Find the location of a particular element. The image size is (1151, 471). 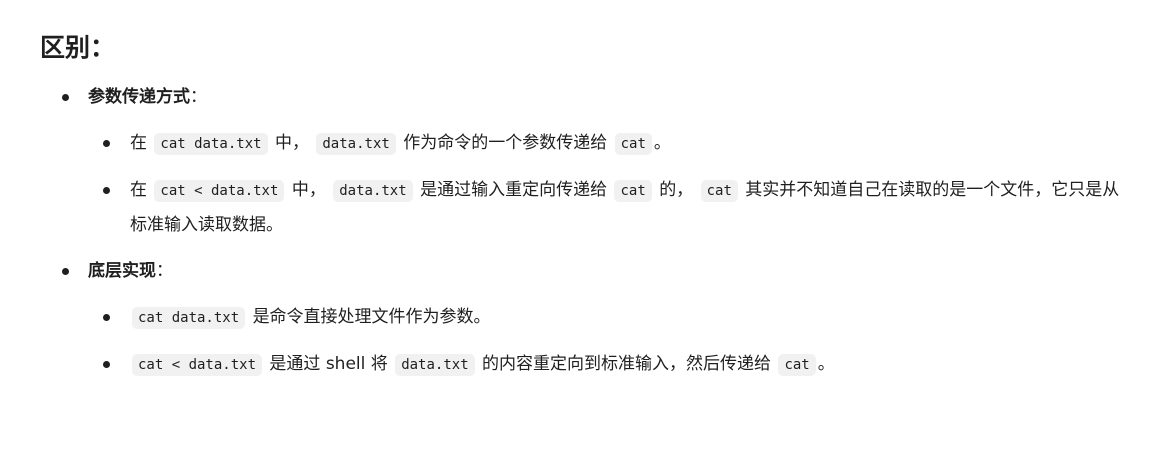

text-fragment: 是通过输入重定向传递给 is located at coordinates (514, 190).